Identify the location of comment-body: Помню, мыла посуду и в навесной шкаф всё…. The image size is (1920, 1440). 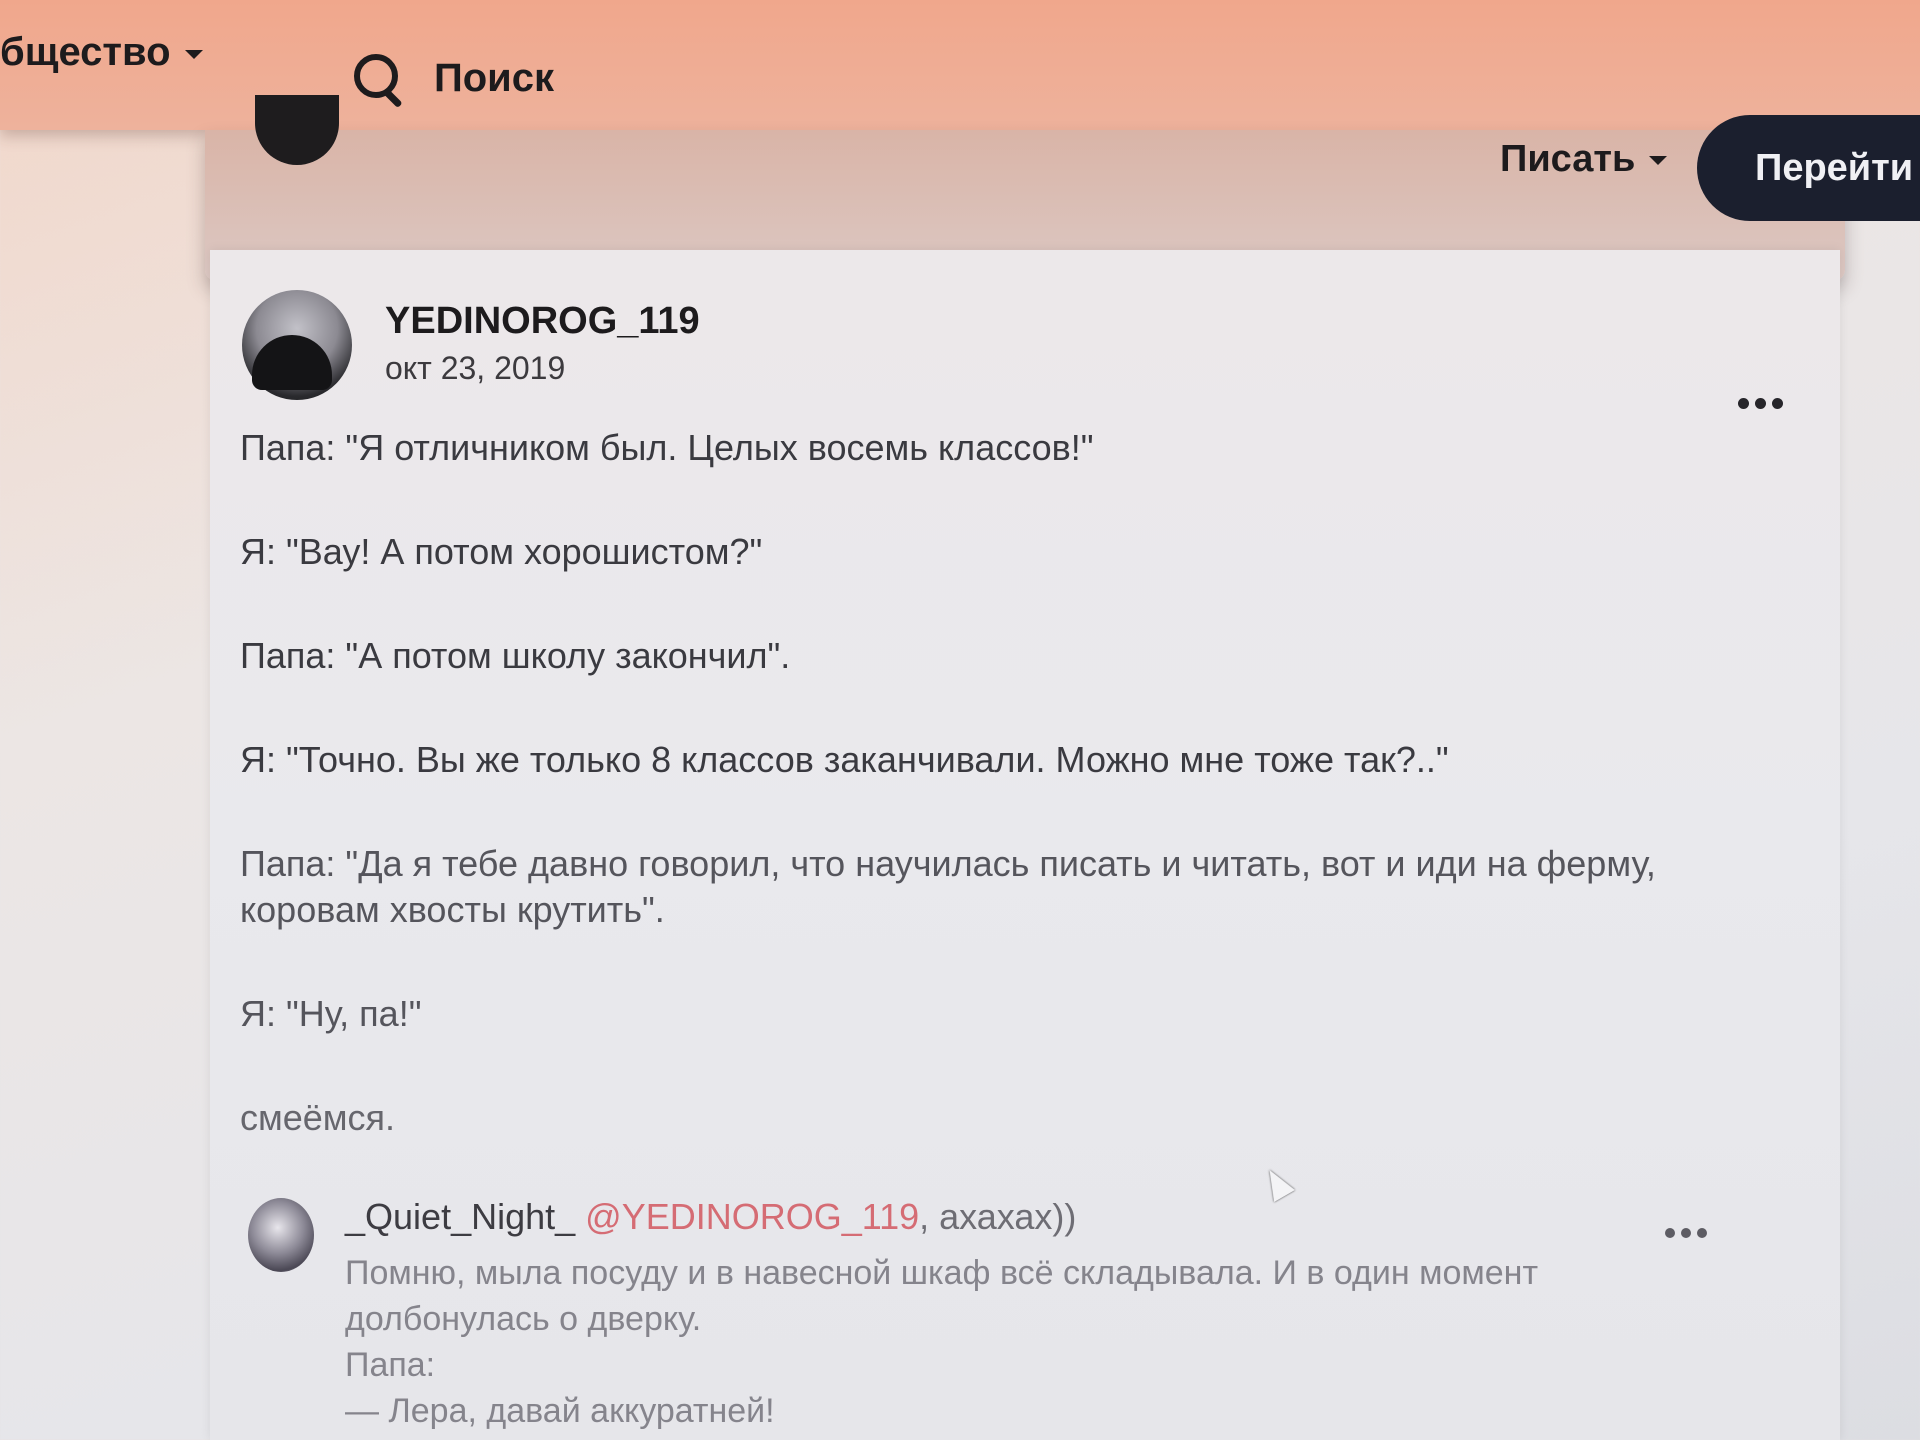
(995, 1342).